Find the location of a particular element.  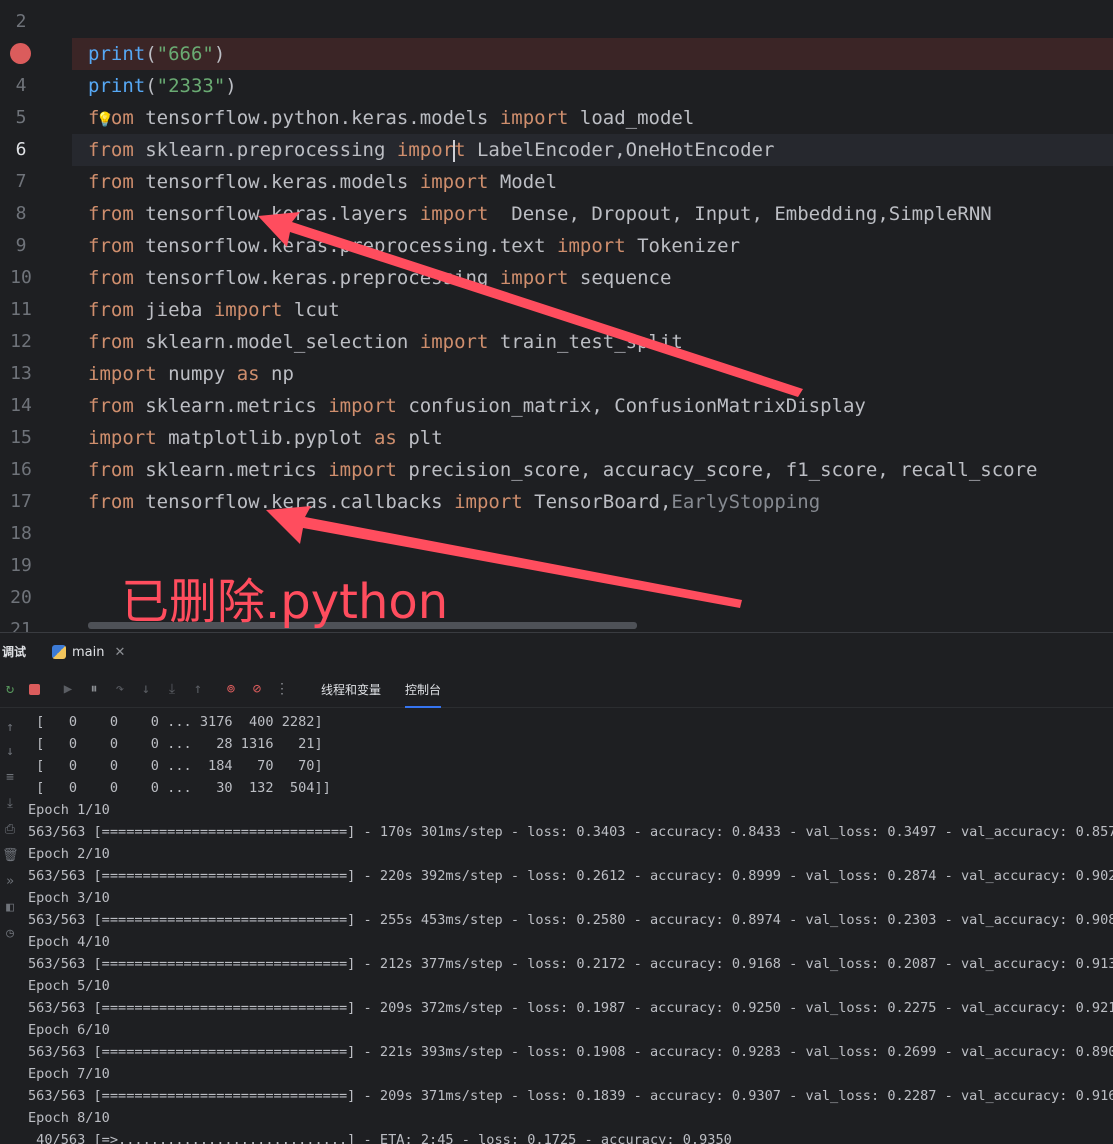

arrow-down-icon: ↓ is located at coordinates (10, 752).